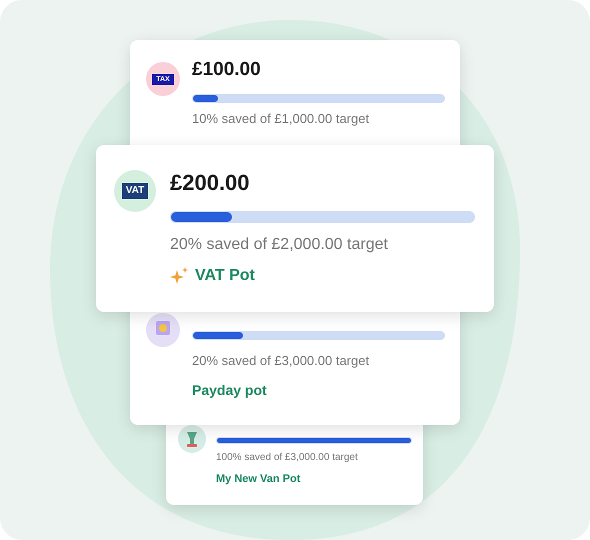 The height and width of the screenshot is (540, 590). What do you see at coordinates (227, 70) in the screenshot?
I see `pot-amount: £100.00` at bounding box center [227, 70].